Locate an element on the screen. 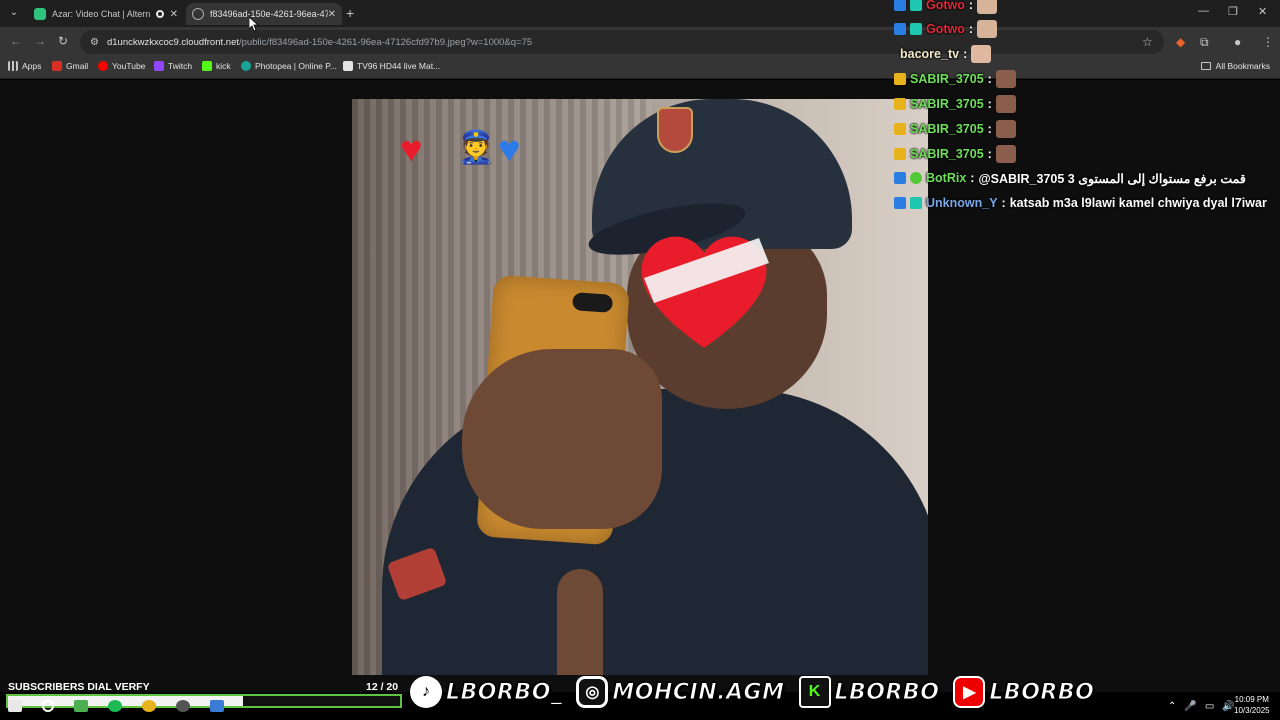 This screenshot has height=720, width=1280. blue-heart-icon: ♥ is located at coordinates (509, 150).